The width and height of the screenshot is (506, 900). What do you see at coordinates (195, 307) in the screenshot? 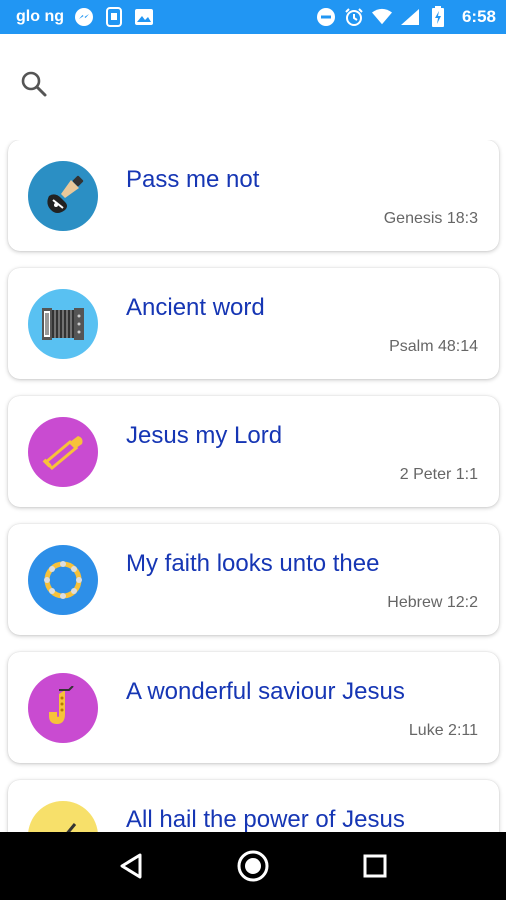
I see `song-title: Ancient word` at bounding box center [195, 307].